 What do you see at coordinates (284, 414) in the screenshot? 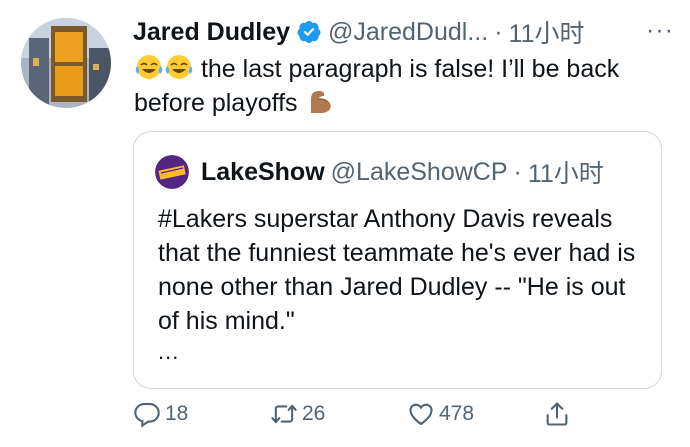
I see `retweet-icon` at bounding box center [284, 414].